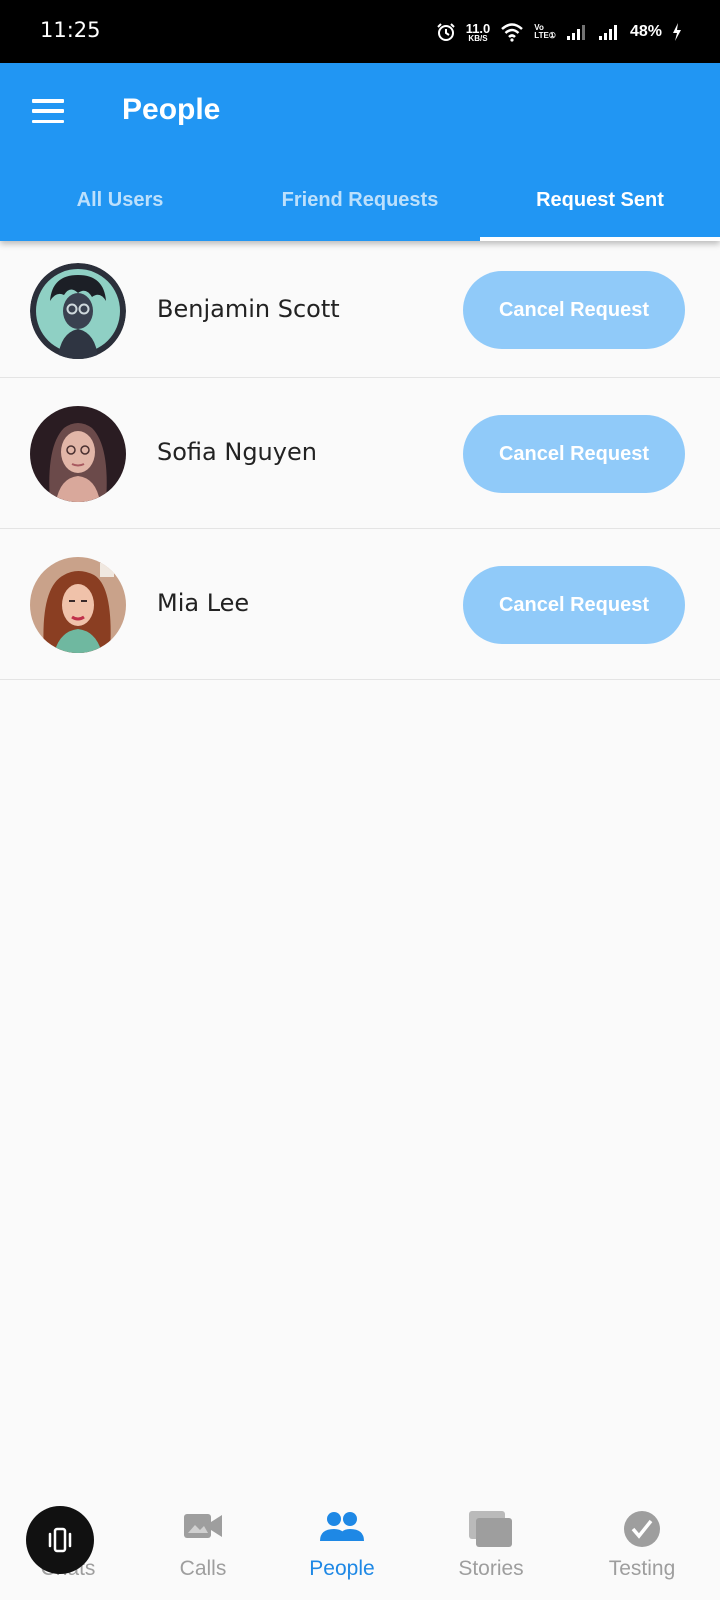 The image size is (720, 1600). What do you see at coordinates (600, 200) in the screenshot?
I see `tab-request-sent: Request Sent` at bounding box center [600, 200].